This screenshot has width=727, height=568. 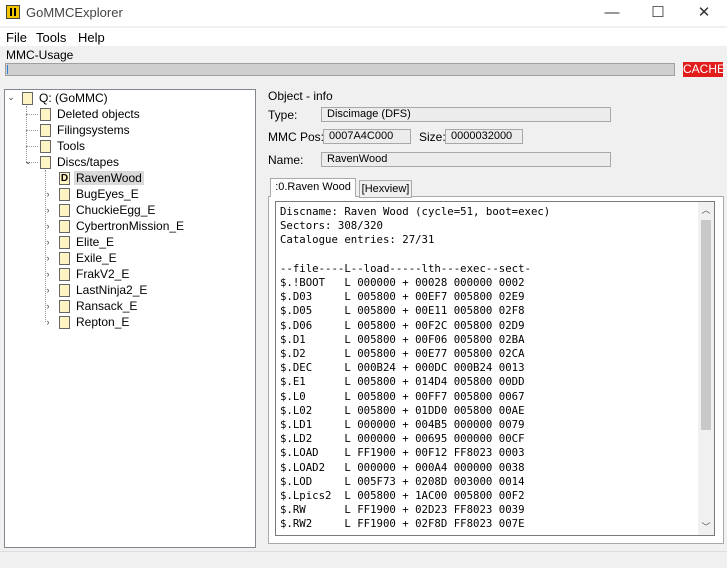 What do you see at coordinates (466, 114) in the screenshot?
I see `type-field: Discimage (DFS)` at bounding box center [466, 114].